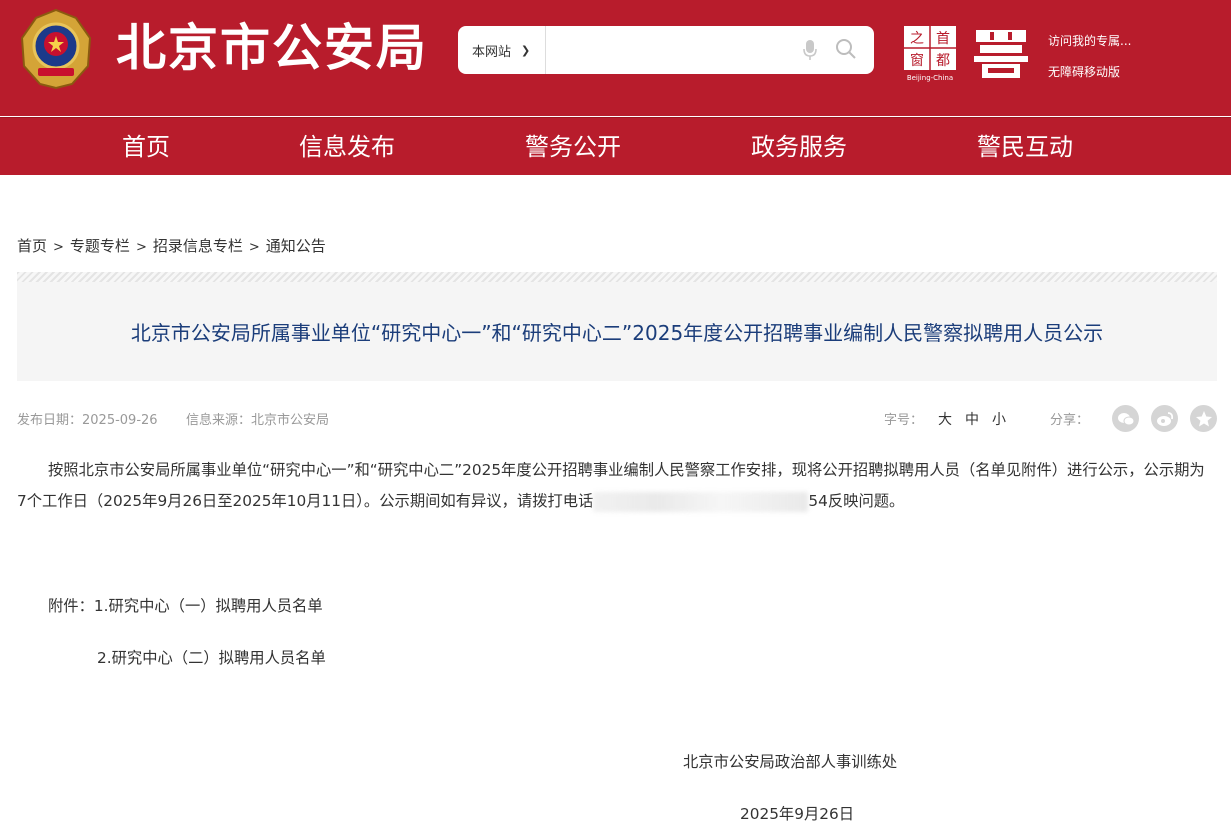 Image resolution: width=1231 pixels, height=836 pixels. What do you see at coordinates (790, 762) in the screenshot?
I see `signature-department: 北京市公安局政治部人事训练处` at bounding box center [790, 762].